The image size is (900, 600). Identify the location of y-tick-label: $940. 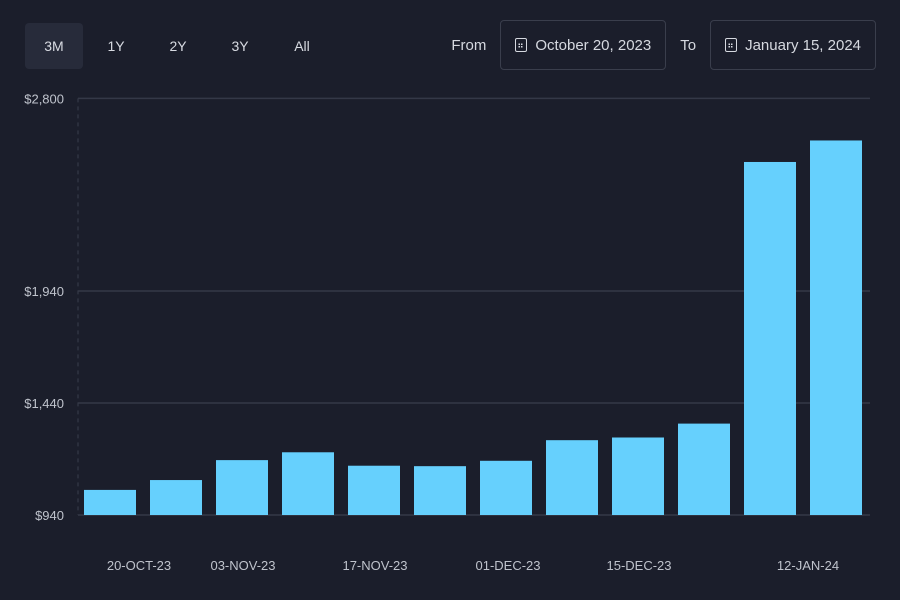
(49, 515).